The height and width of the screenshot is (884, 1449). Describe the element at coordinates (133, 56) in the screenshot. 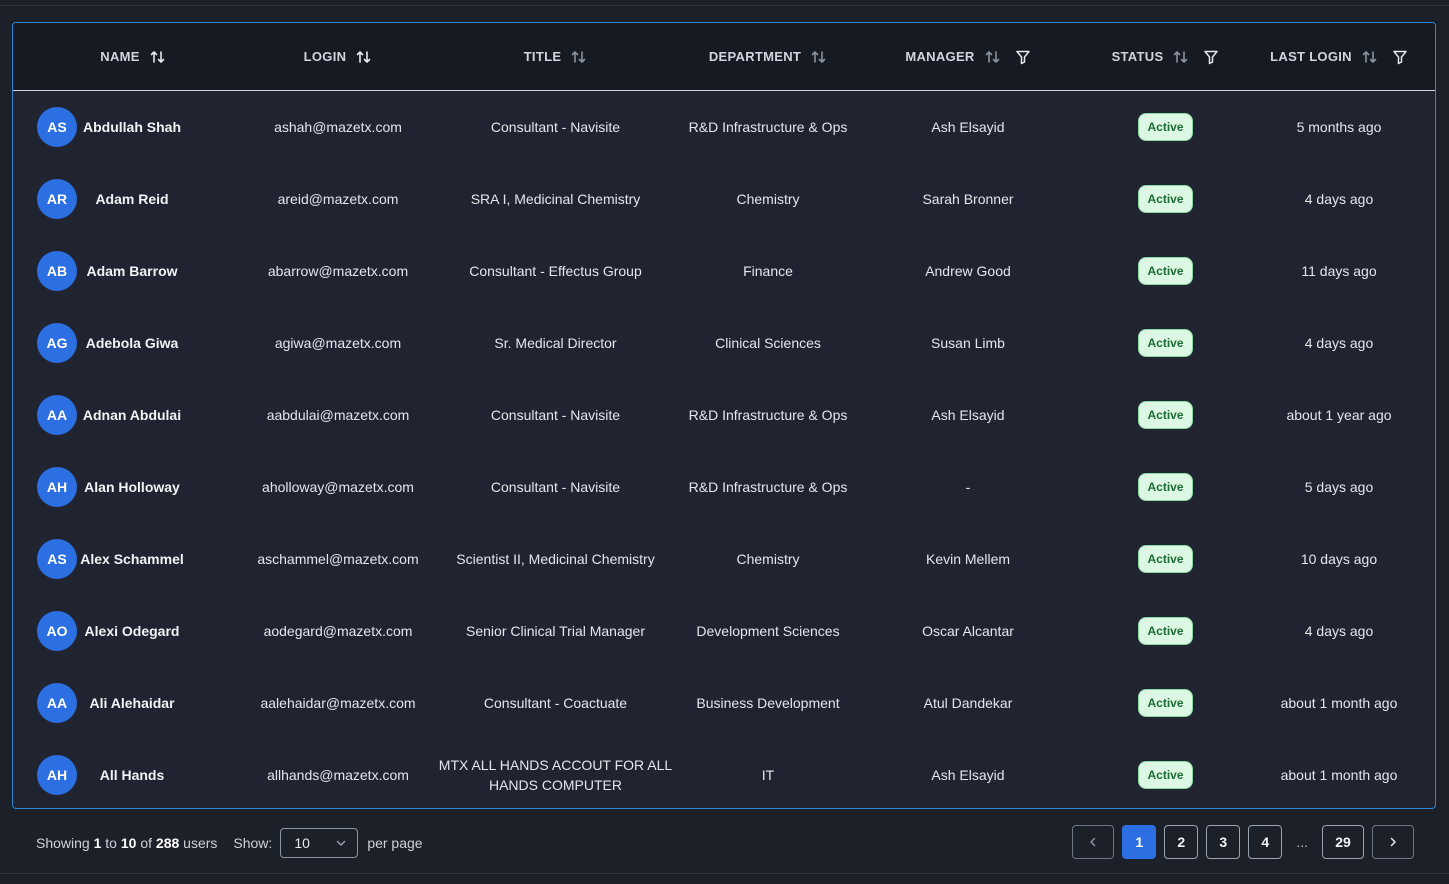

I see `column-header-name: NAME` at that location.